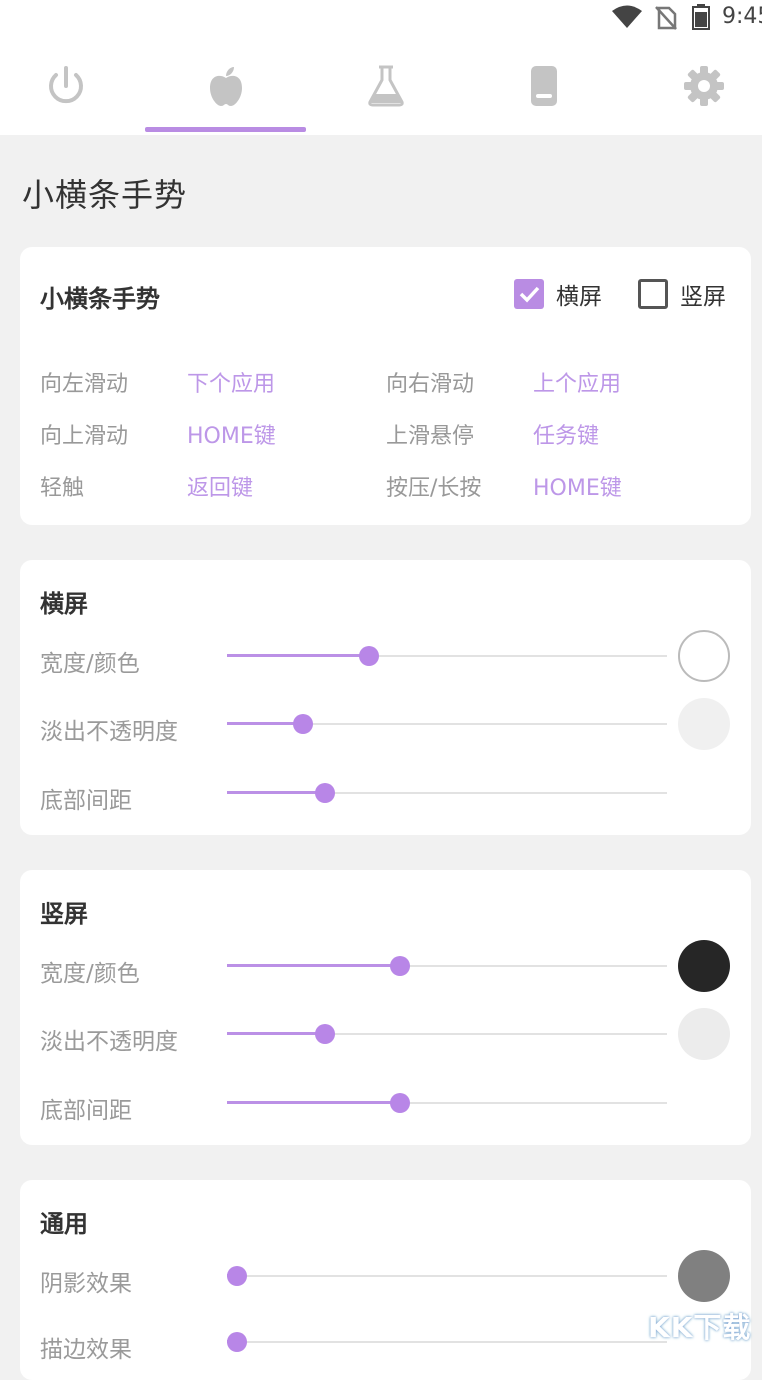 The image size is (762, 1380). What do you see at coordinates (62, 488) in the screenshot?
I see `gesture-label-tap: 轻触` at bounding box center [62, 488].